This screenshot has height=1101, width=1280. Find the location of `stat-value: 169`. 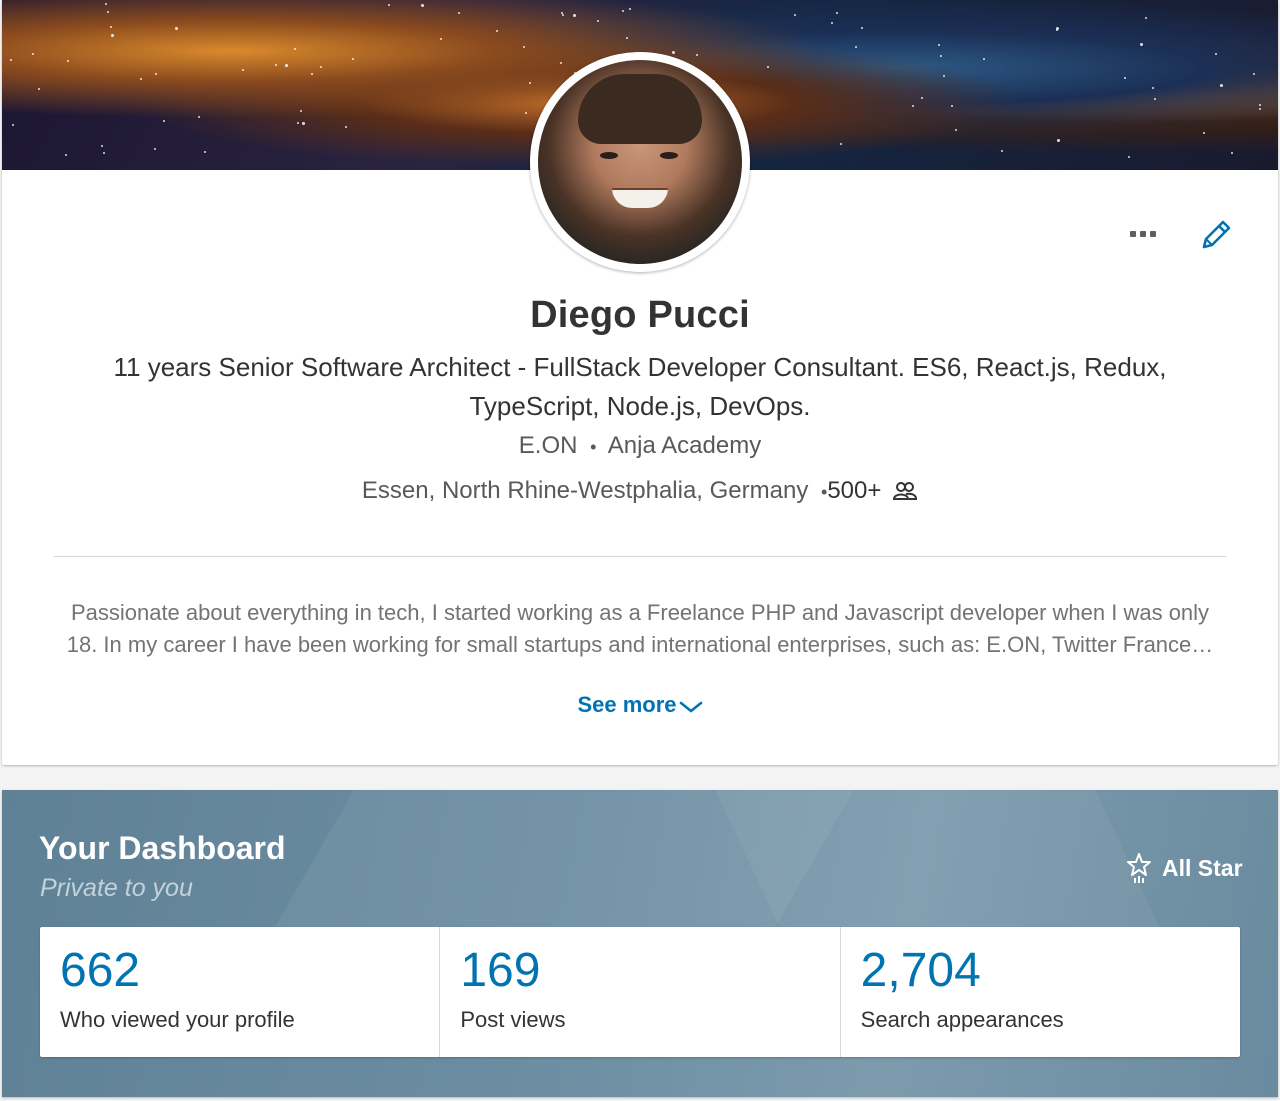

stat-value: 169 is located at coordinates (500, 970).